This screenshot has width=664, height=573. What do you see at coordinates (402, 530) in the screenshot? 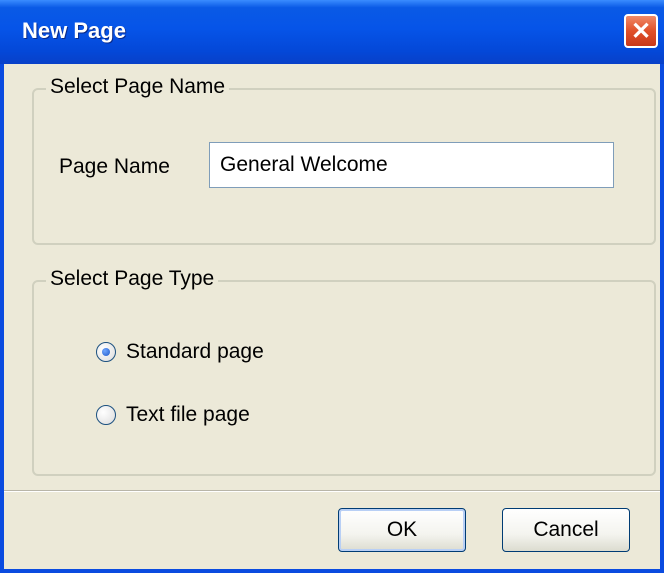
I see `ok-button: OK` at bounding box center [402, 530].